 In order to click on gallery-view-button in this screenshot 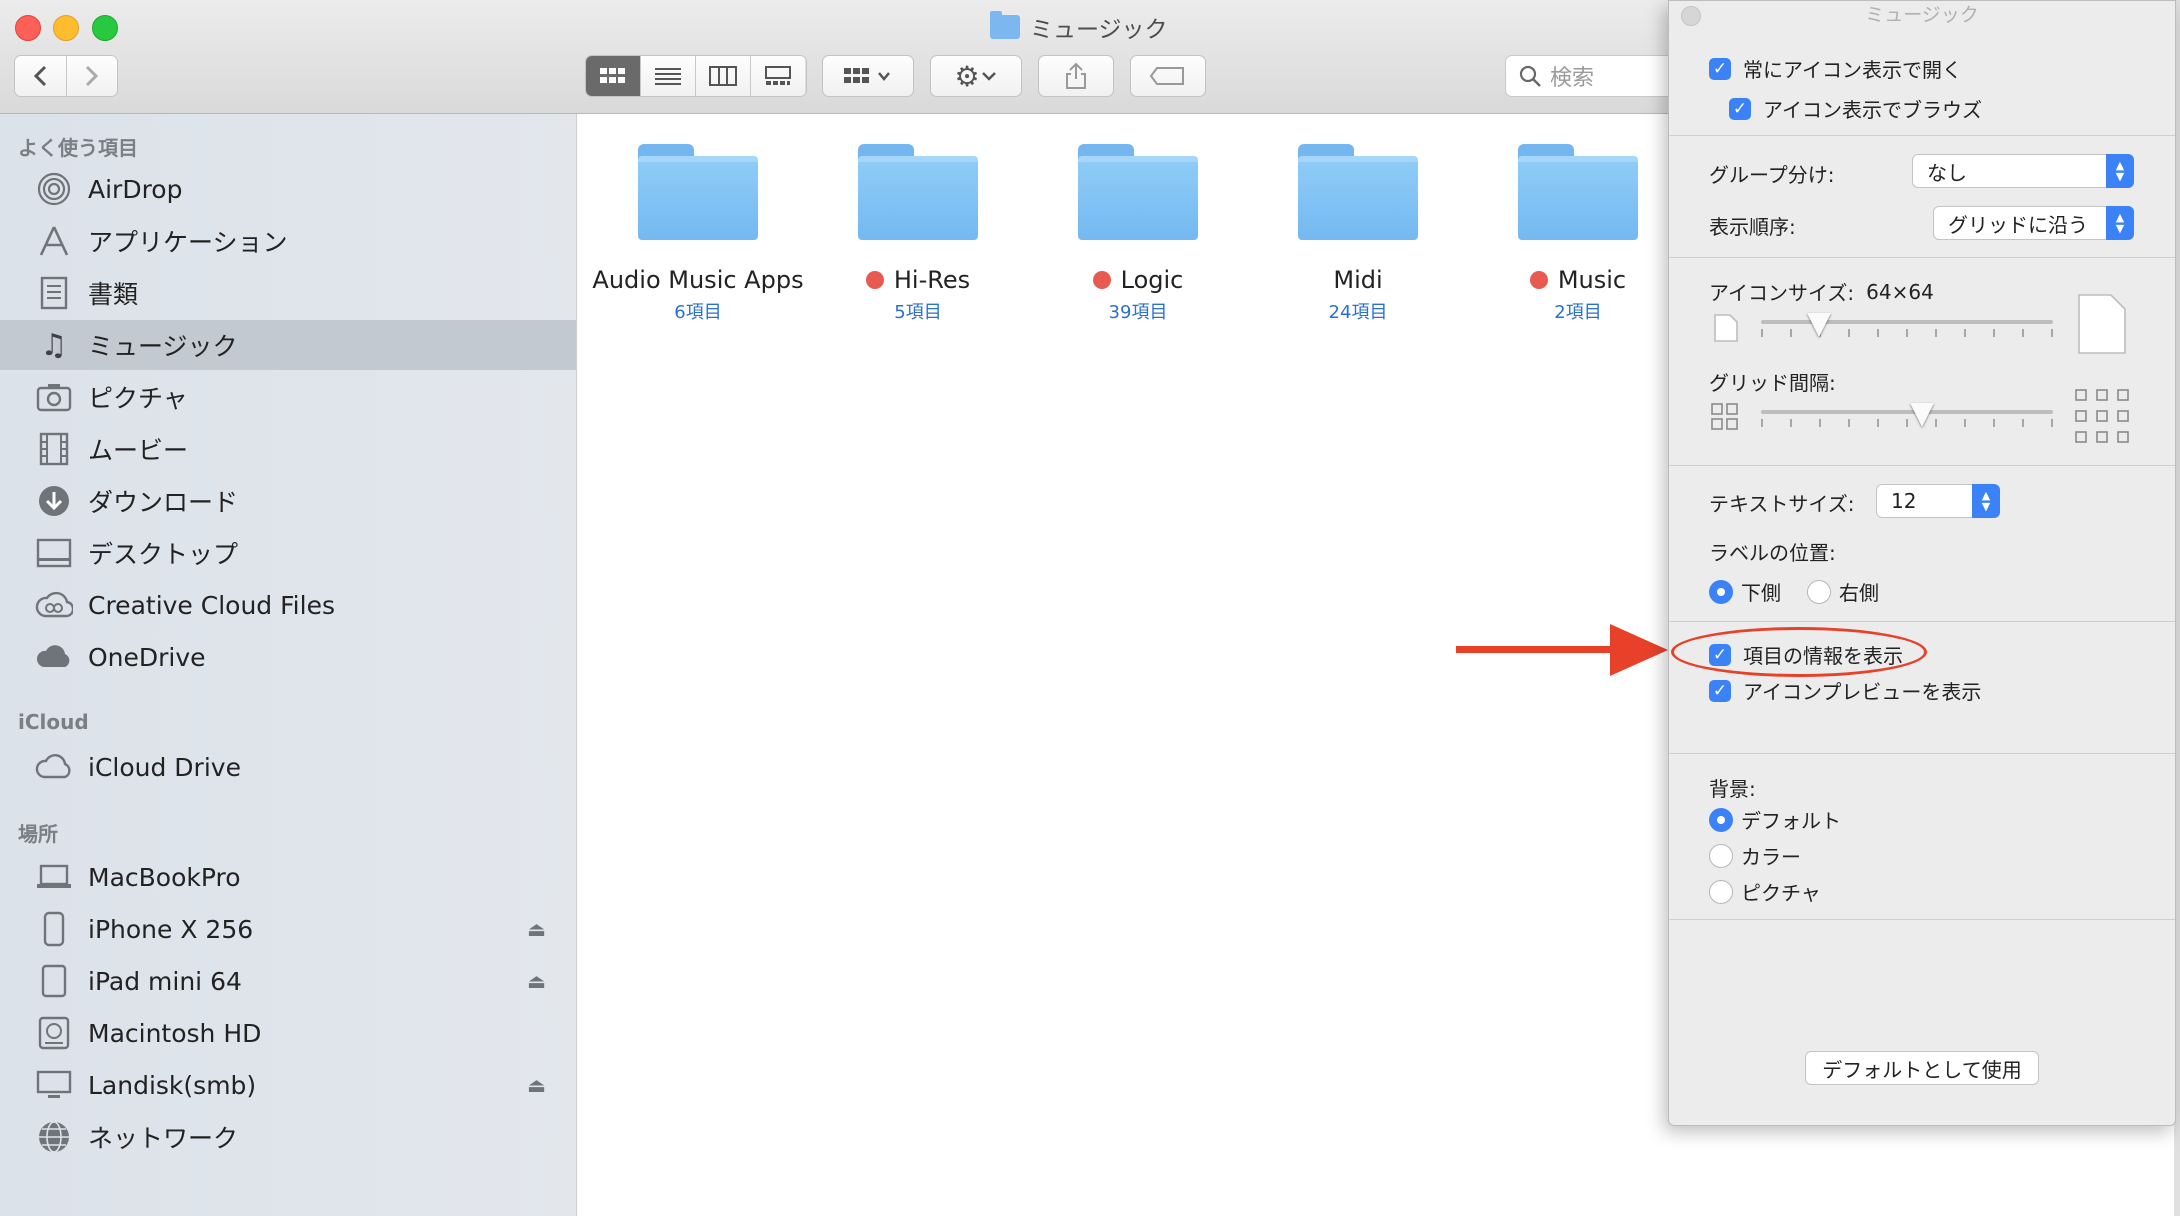, I will do `click(777, 76)`.